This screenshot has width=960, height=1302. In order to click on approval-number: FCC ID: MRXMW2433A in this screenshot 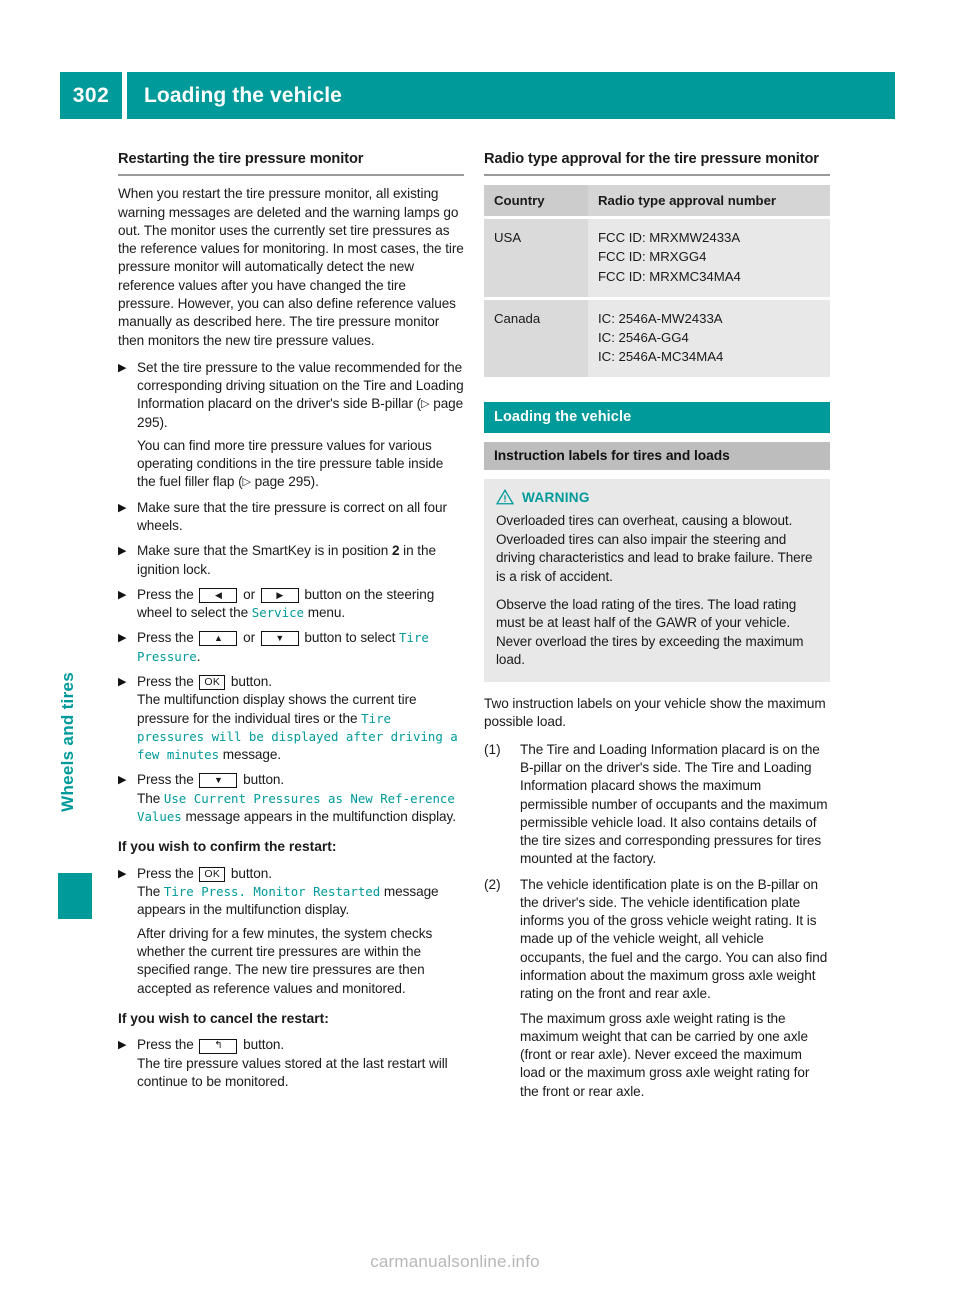, I will do `click(669, 238)`.